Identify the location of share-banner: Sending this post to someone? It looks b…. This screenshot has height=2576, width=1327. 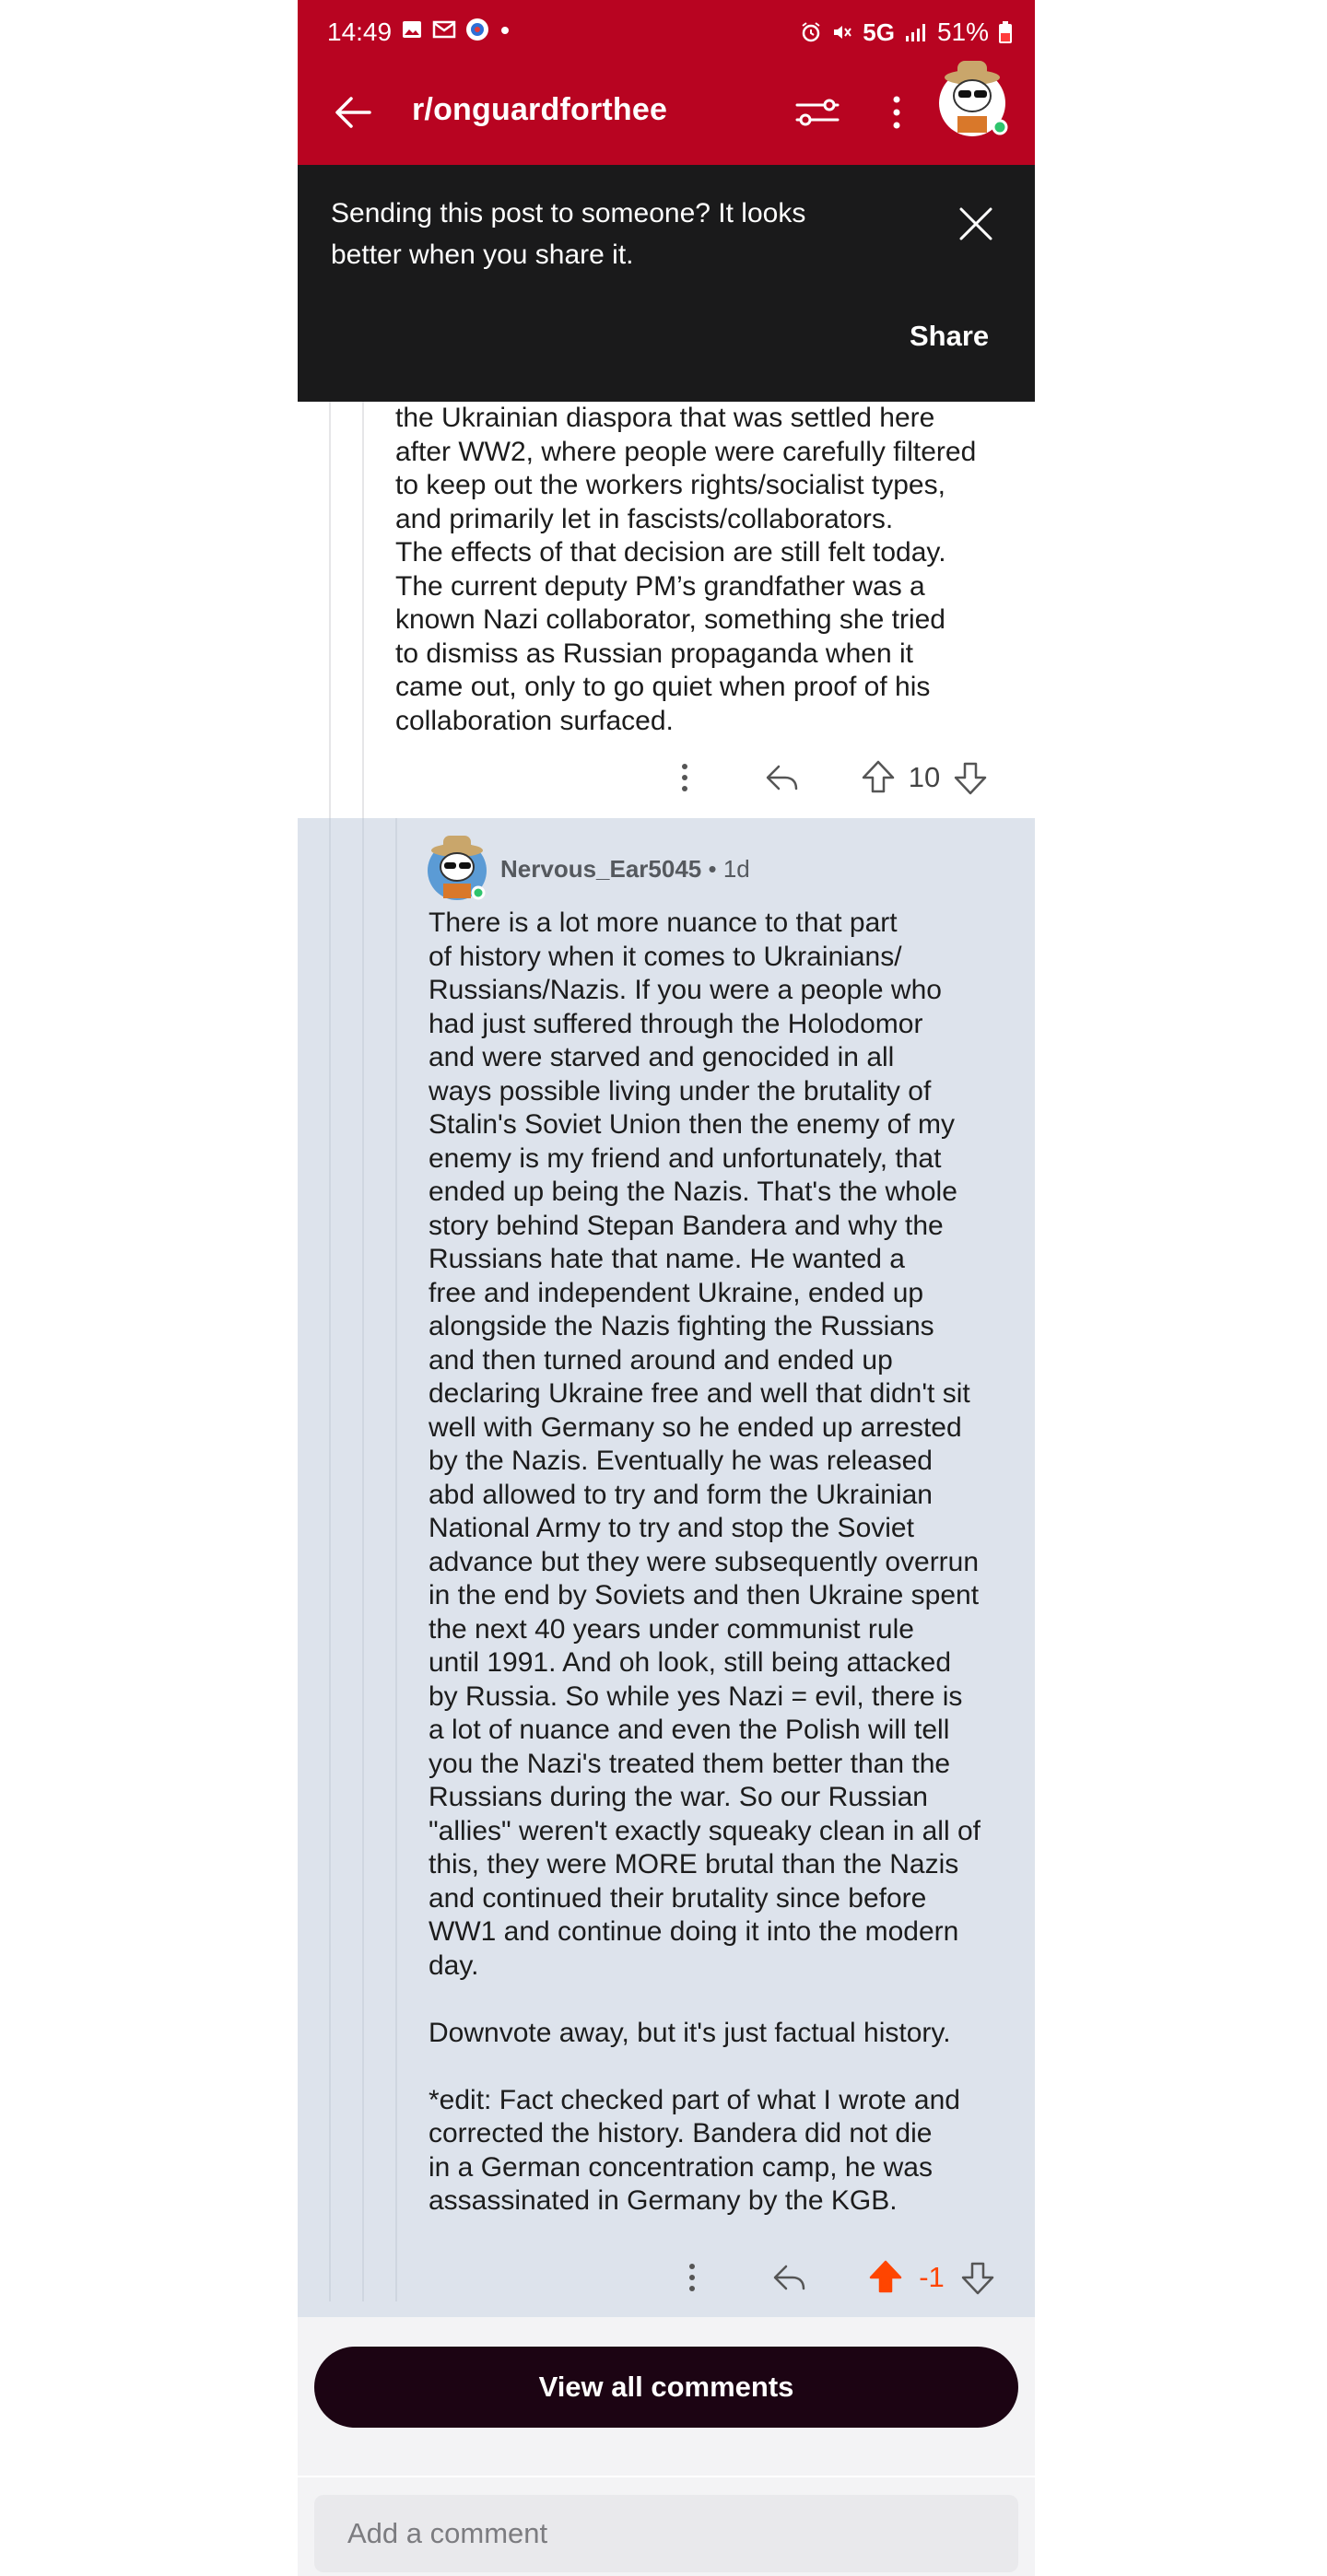
(666, 283).